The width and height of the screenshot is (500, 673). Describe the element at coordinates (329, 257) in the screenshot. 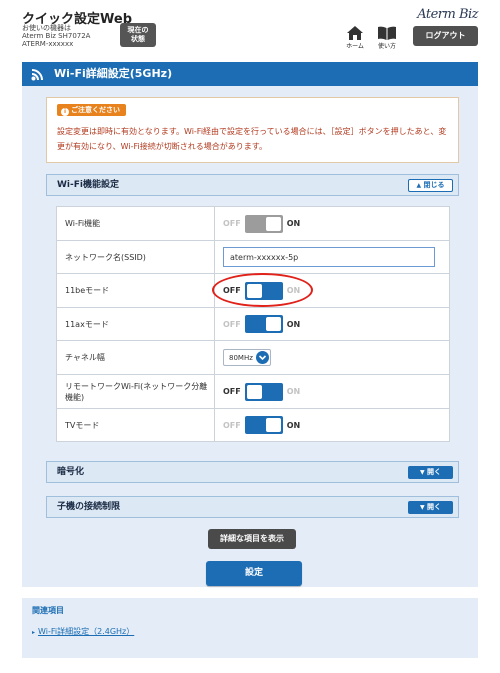

I see `ssid-input` at that location.